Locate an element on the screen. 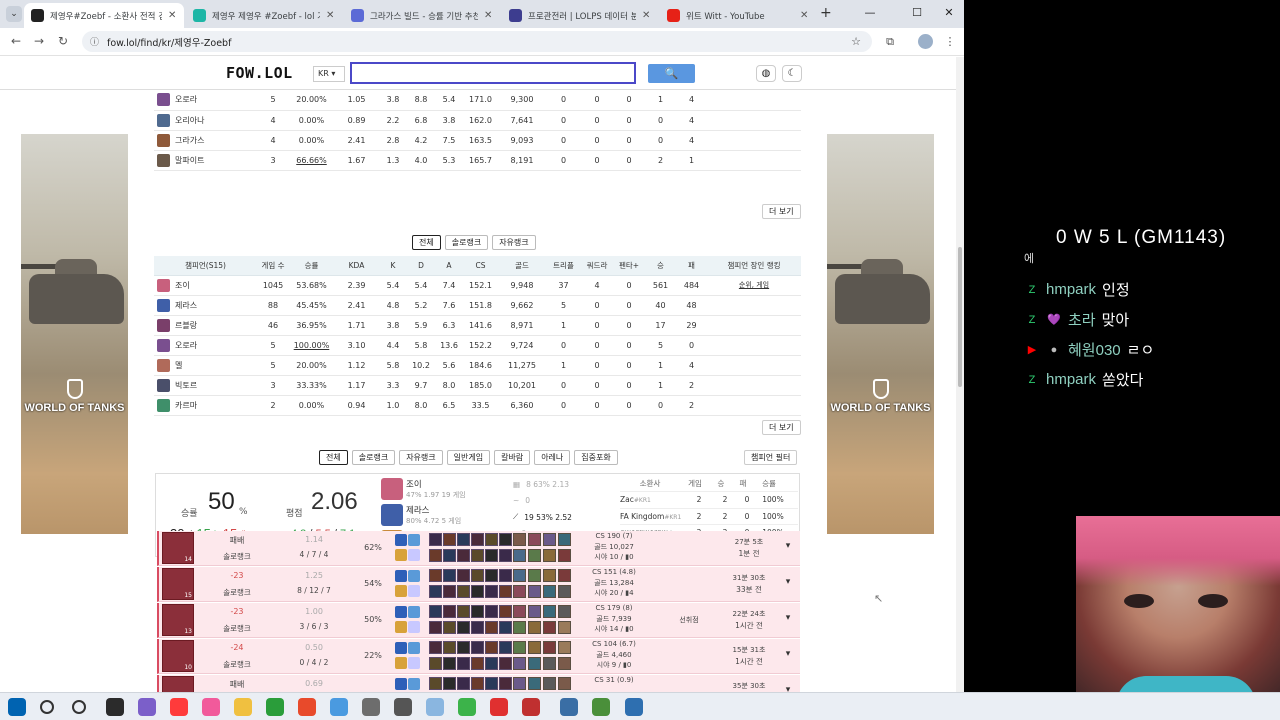  dark-mode-moon-icon: ☾ is located at coordinates (792, 73).